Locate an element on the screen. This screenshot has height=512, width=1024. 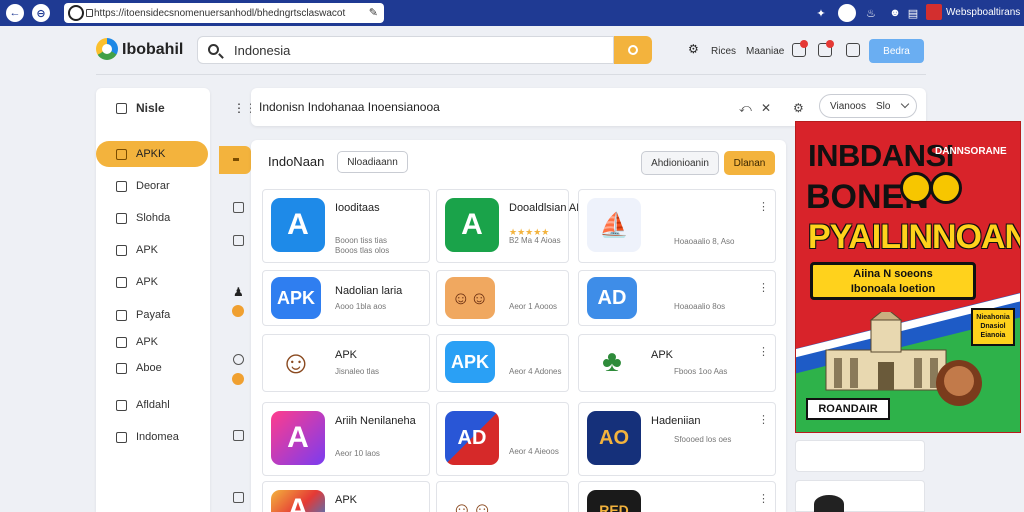
nav-link-prices: Rices is located at coordinates (723, 51).